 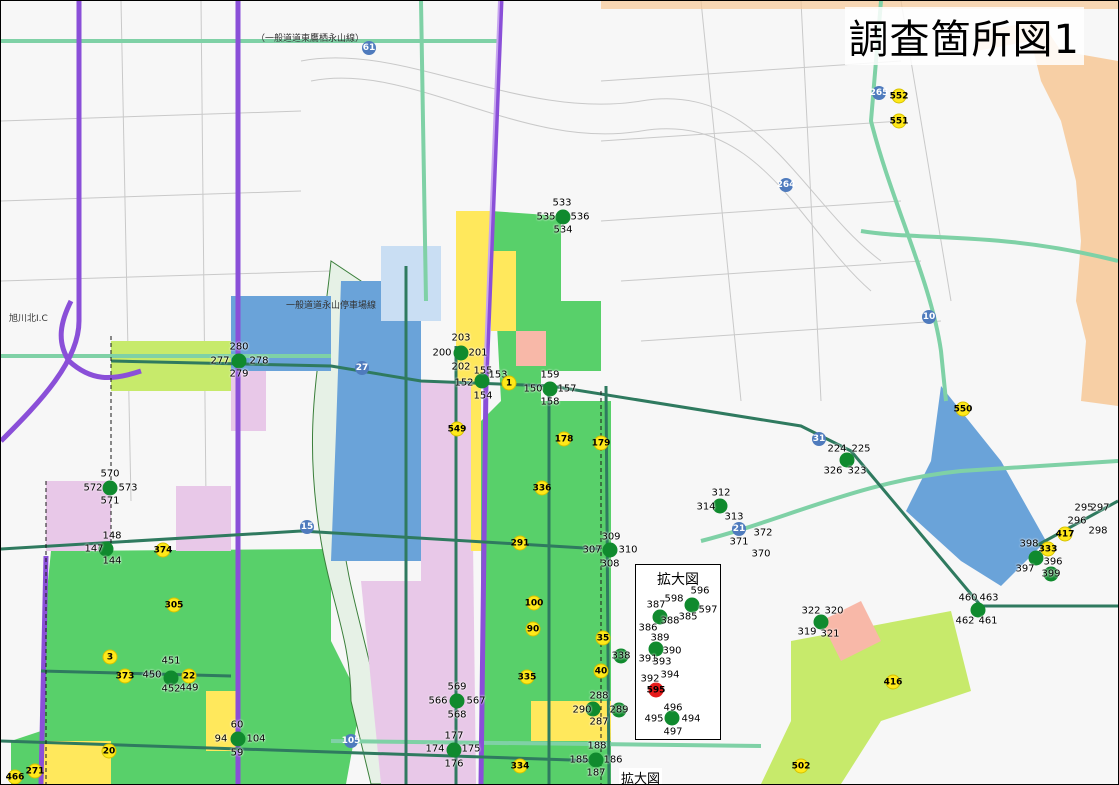 What do you see at coordinates (833, 471) in the screenshot?
I see `point-label: 326` at bounding box center [833, 471].